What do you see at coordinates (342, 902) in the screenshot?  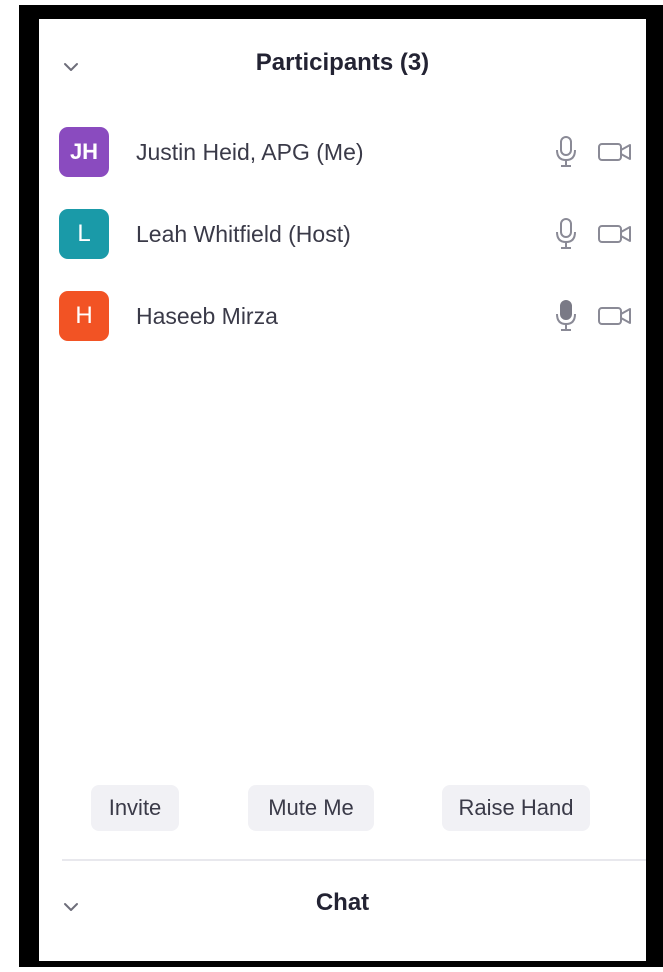 I see `chat-title: Chat` at bounding box center [342, 902].